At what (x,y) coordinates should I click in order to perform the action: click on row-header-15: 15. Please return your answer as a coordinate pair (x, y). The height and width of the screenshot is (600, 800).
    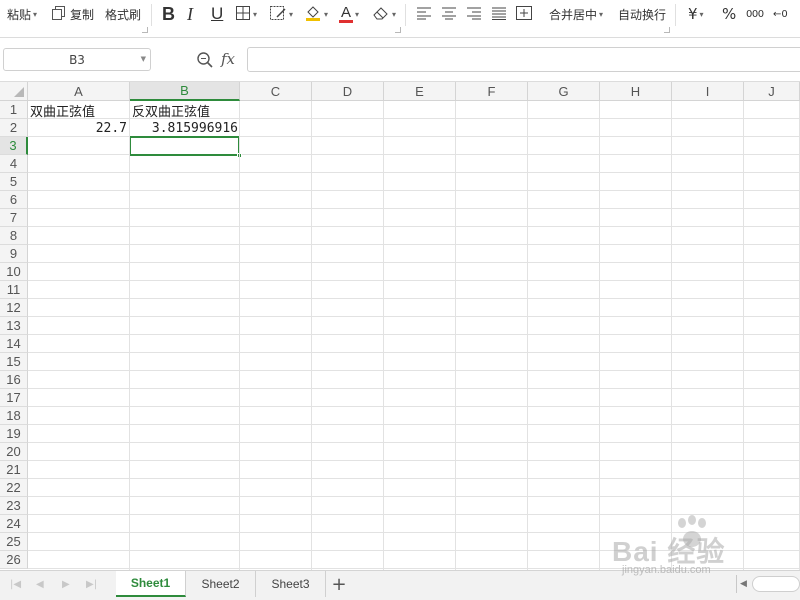
    Looking at the image, I should click on (14, 362).